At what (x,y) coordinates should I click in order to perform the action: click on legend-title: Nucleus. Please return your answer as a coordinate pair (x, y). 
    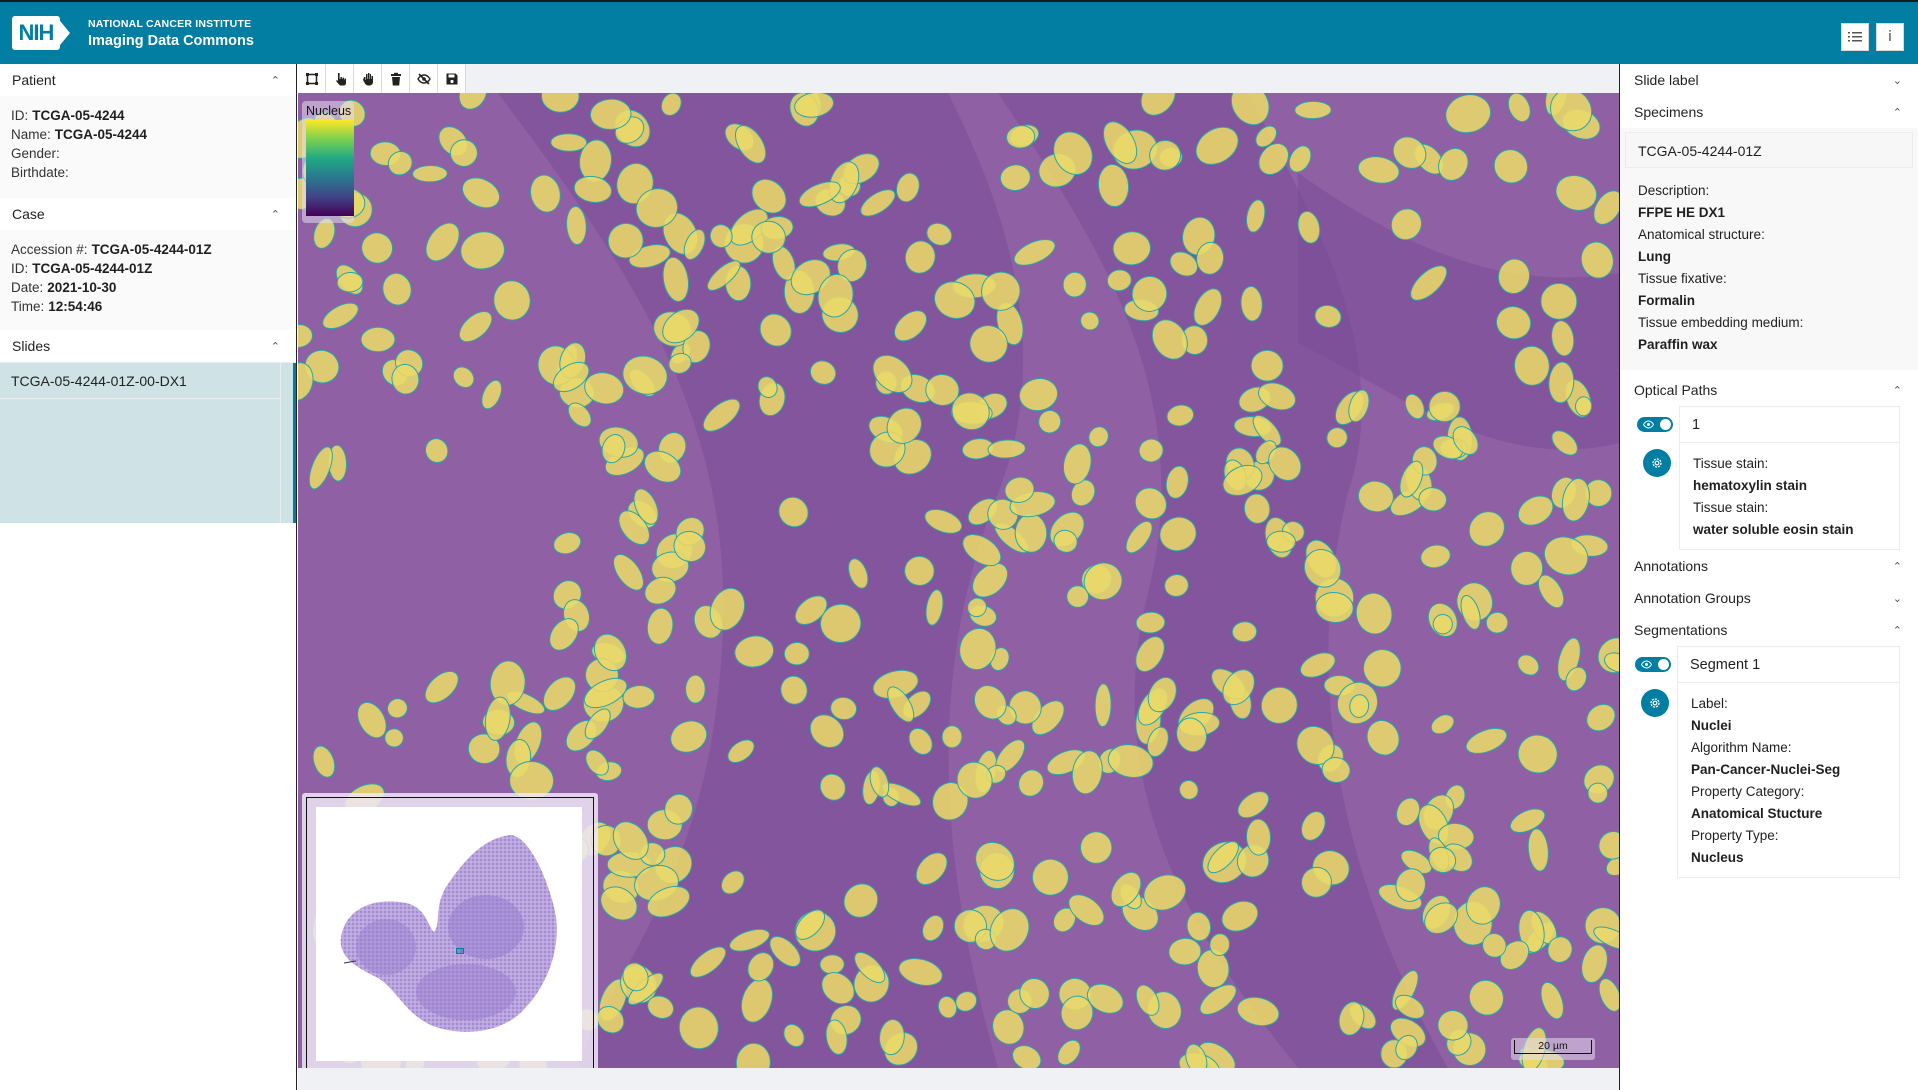
    Looking at the image, I should click on (329, 111).